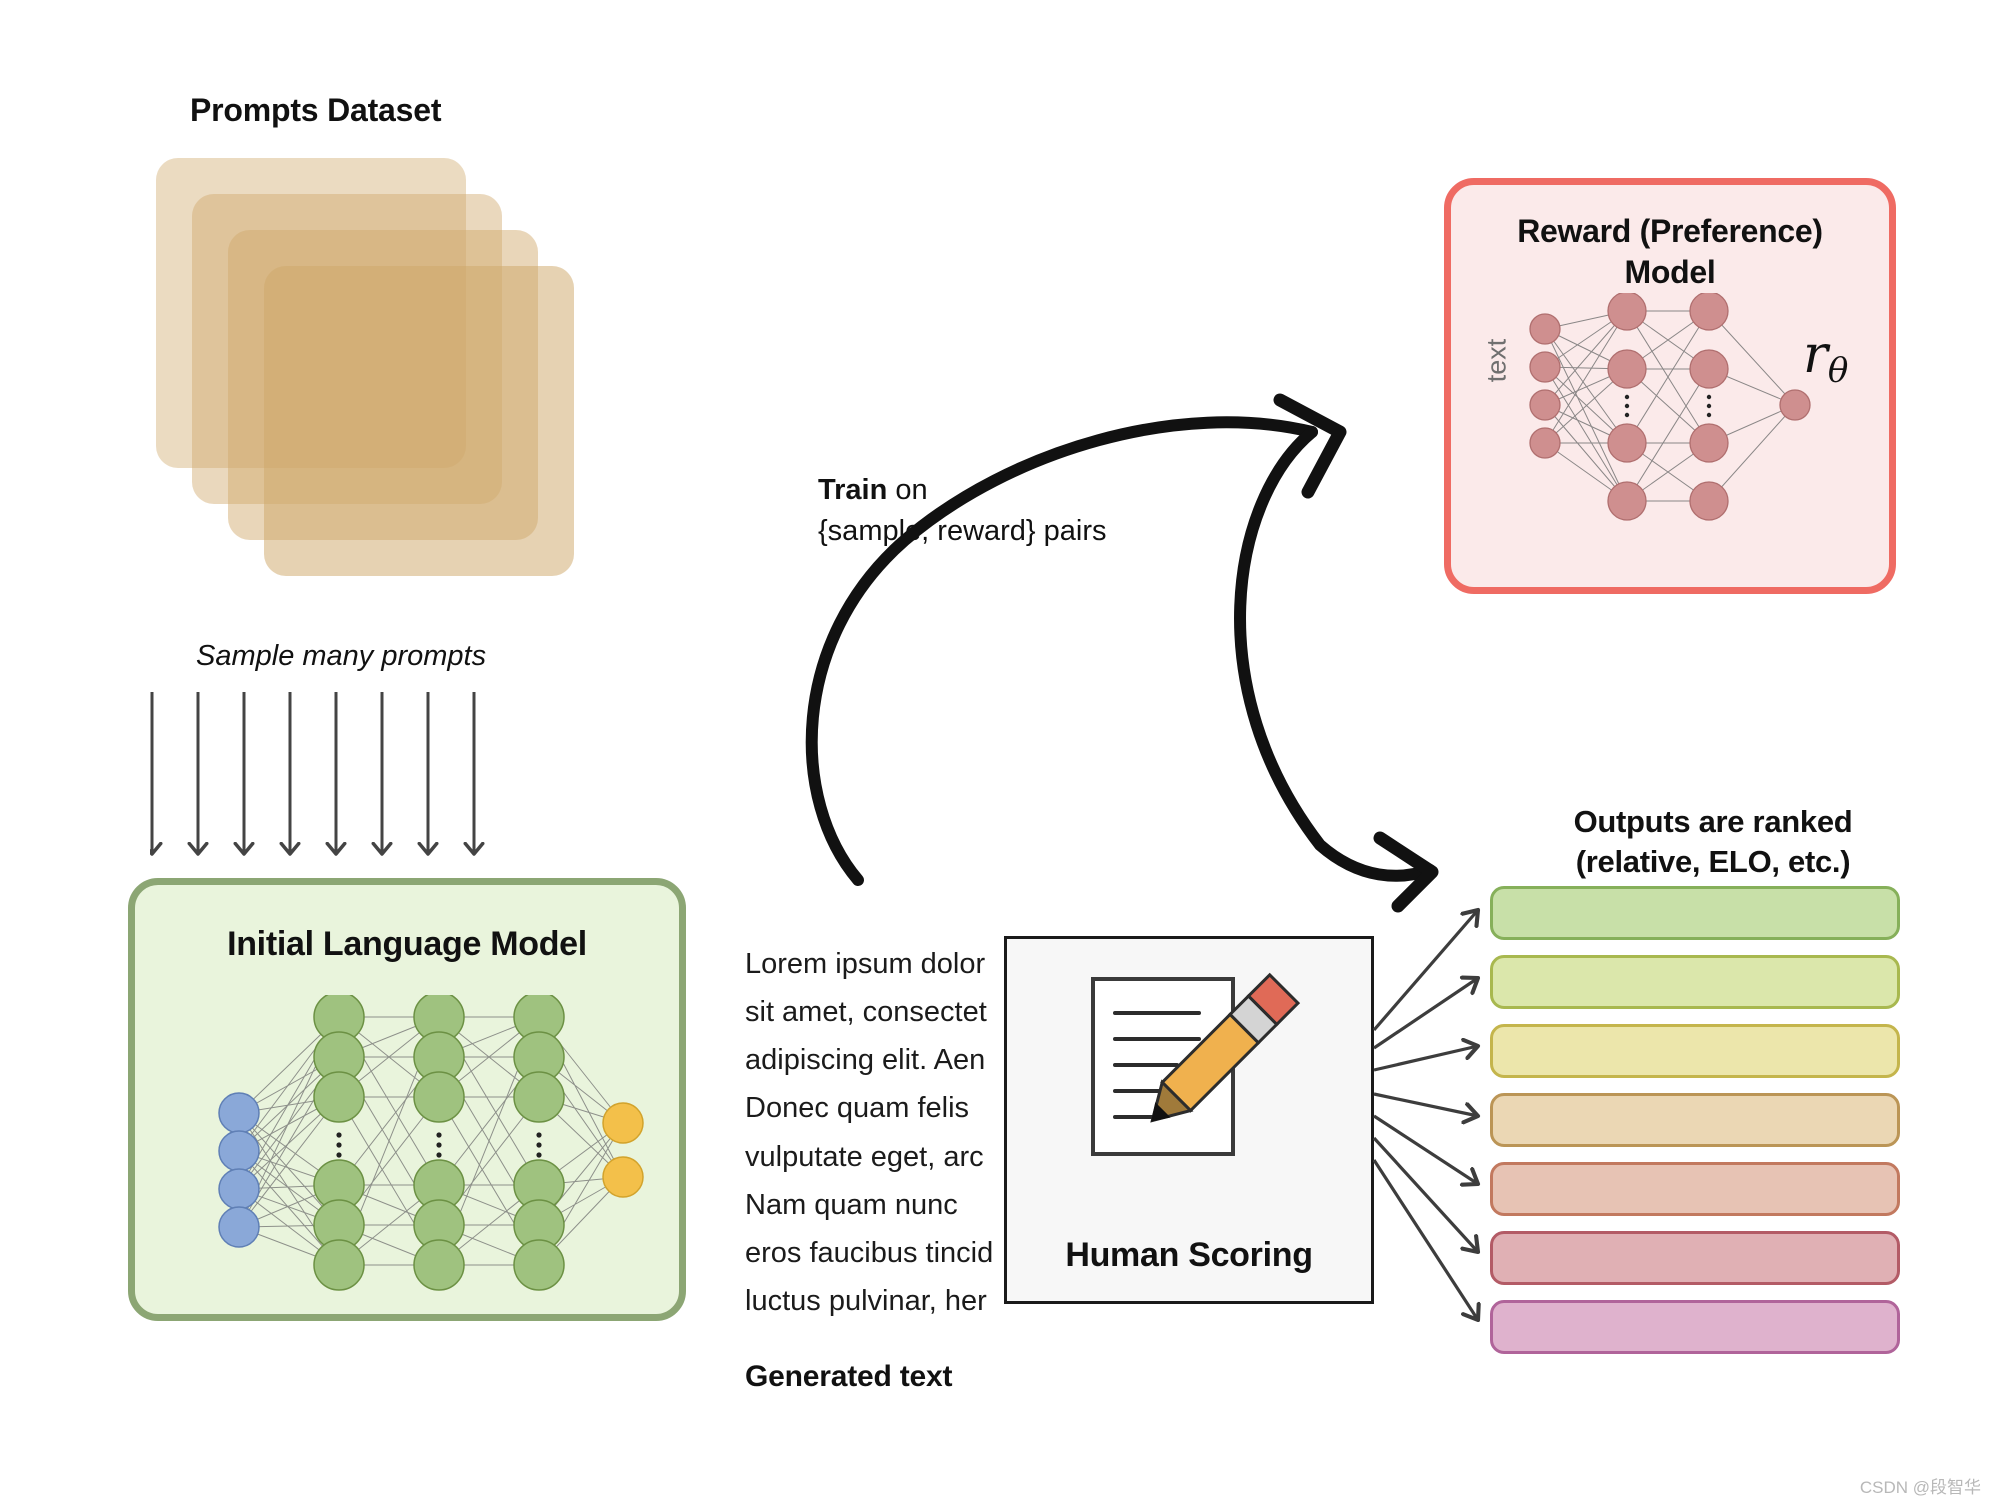 Image resolution: width=1999 pixels, height=1510 pixels. What do you see at coordinates (851, 1204) in the screenshot?
I see `generated-text-line: Nam quam nunc` at bounding box center [851, 1204].